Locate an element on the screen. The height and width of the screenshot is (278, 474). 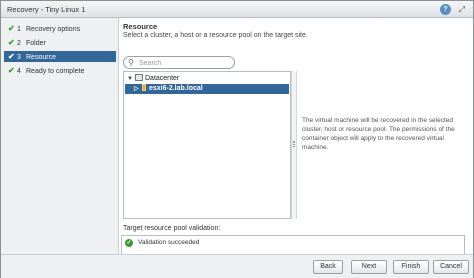
success-check-icon: ✓ is located at coordinates (129, 243).